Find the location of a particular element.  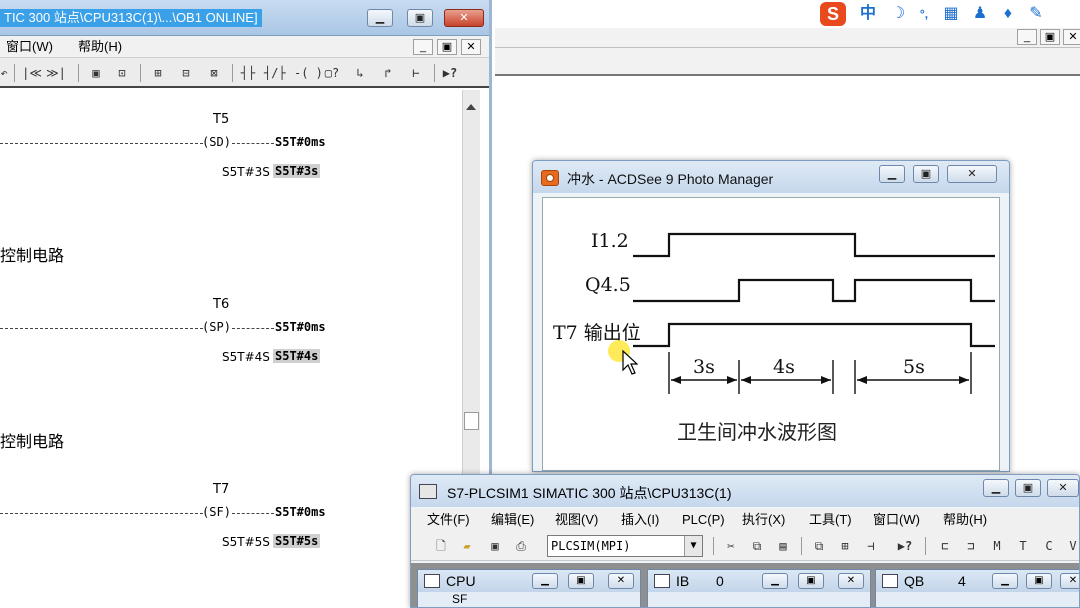

insert-output-icon: ⊐ is located at coordinates (971, 546).